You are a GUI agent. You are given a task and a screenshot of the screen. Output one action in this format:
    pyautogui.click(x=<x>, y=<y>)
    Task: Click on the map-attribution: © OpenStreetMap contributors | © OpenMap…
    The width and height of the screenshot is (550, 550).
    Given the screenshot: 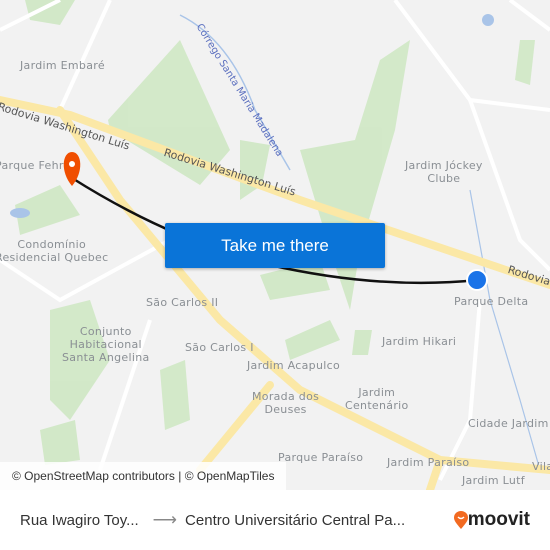 What is the action you would take?
    pyautogui.click(x=143, y=476)
    